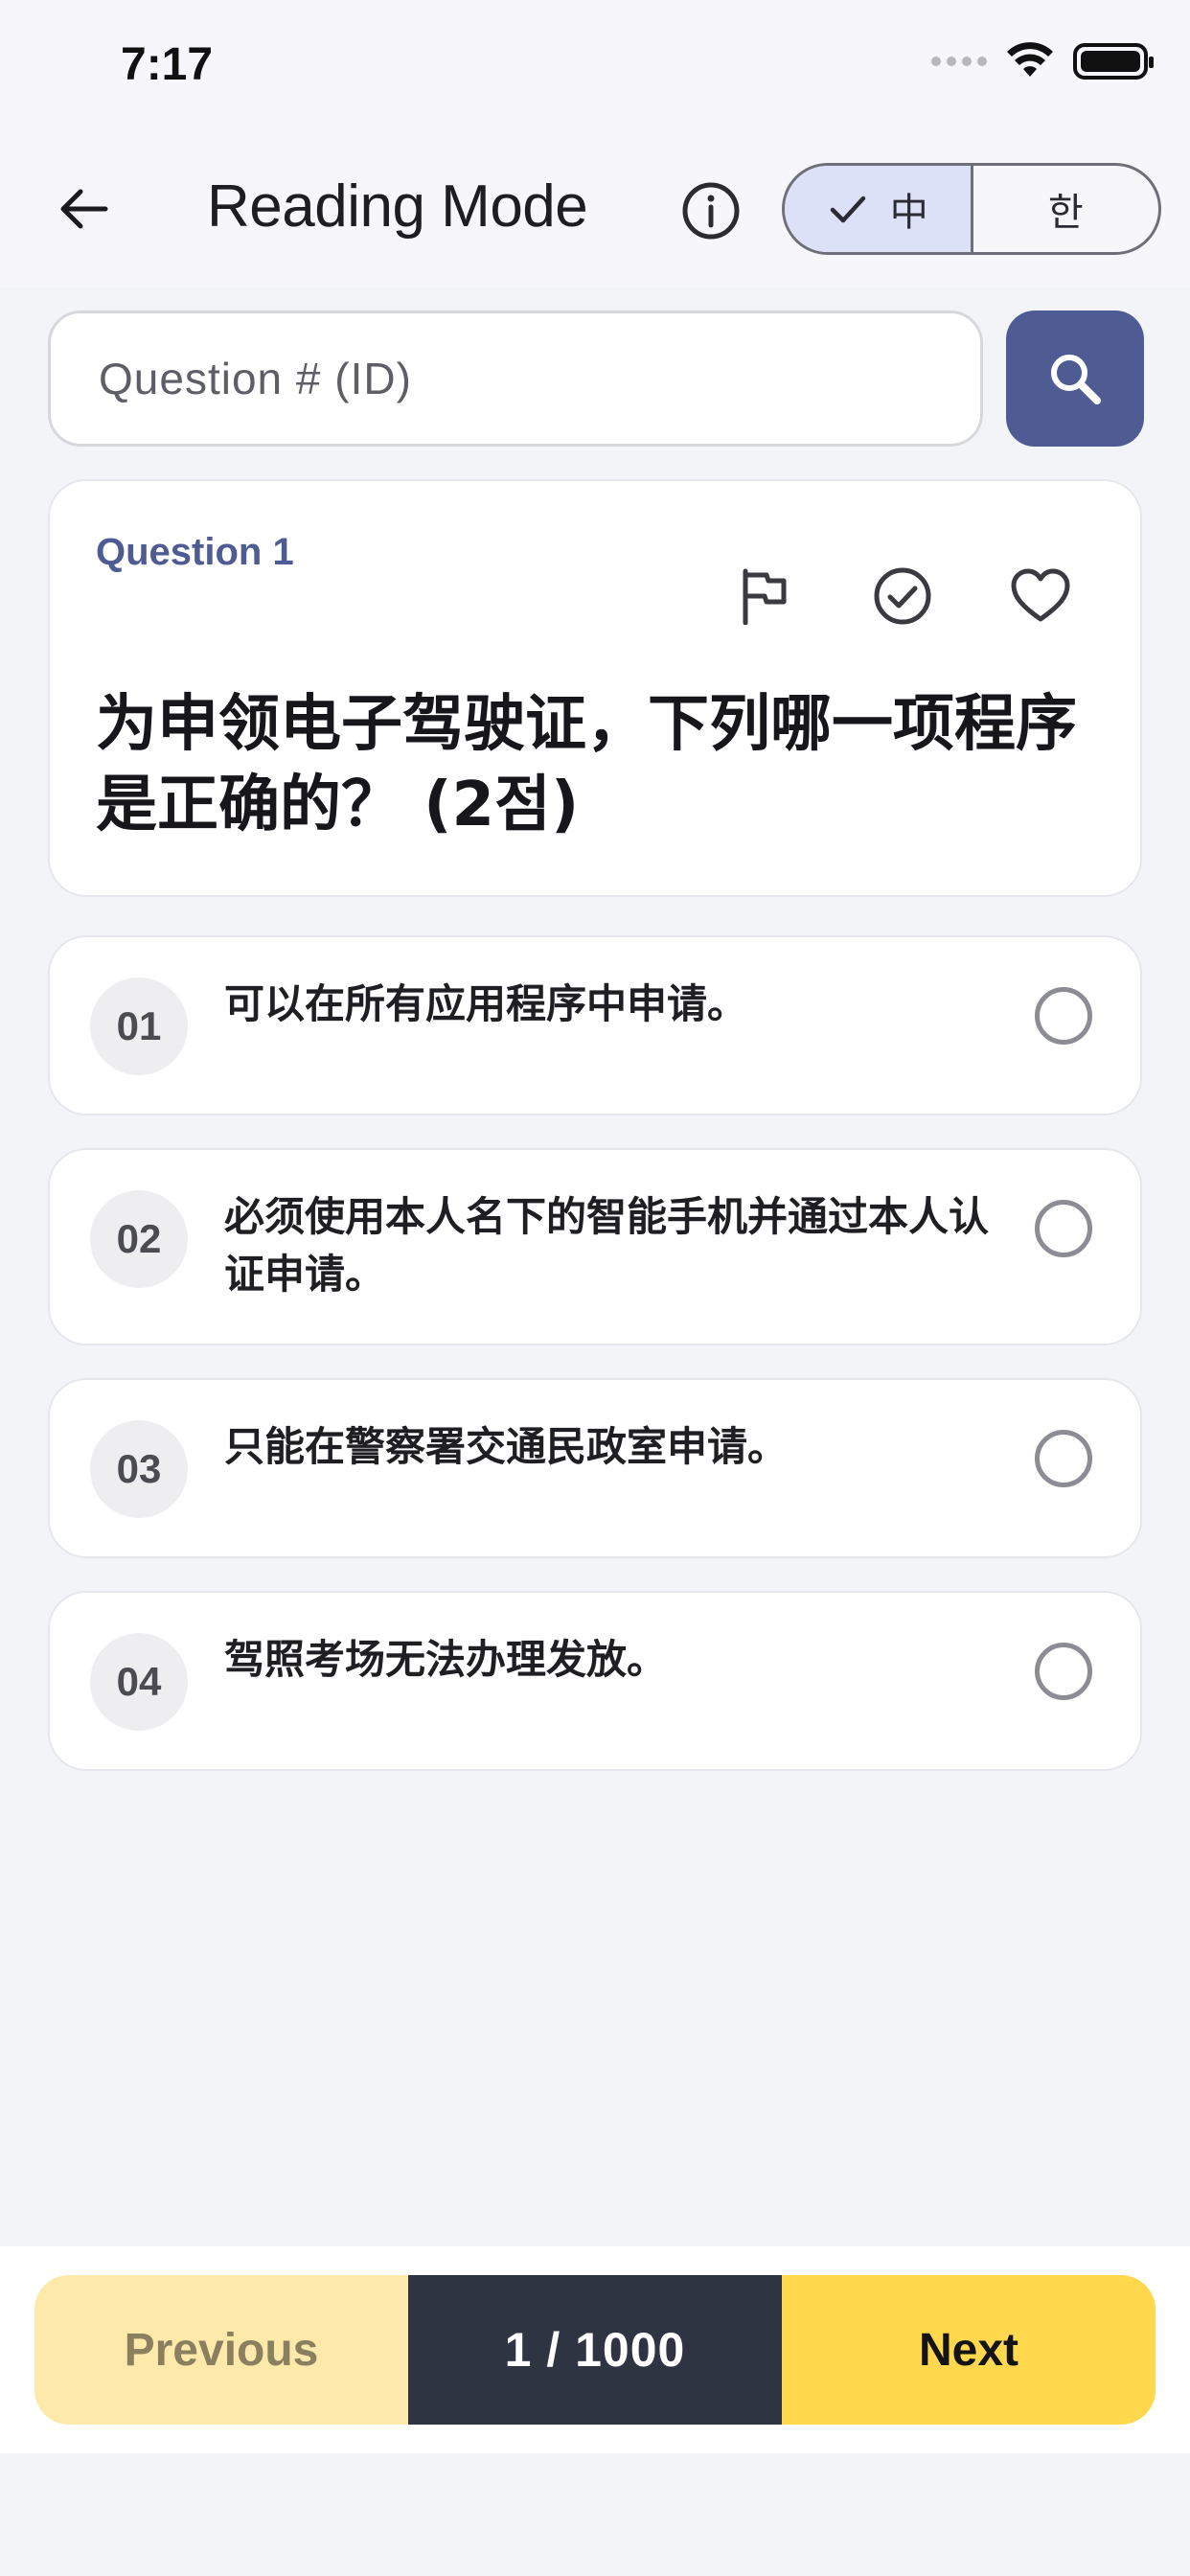 The width and height of the screenshot is (1190, 2576). What do you see at coordinates (139, 1026) in the screenshot?
I see `option-number: 01` at bounding box center [139, 1026].